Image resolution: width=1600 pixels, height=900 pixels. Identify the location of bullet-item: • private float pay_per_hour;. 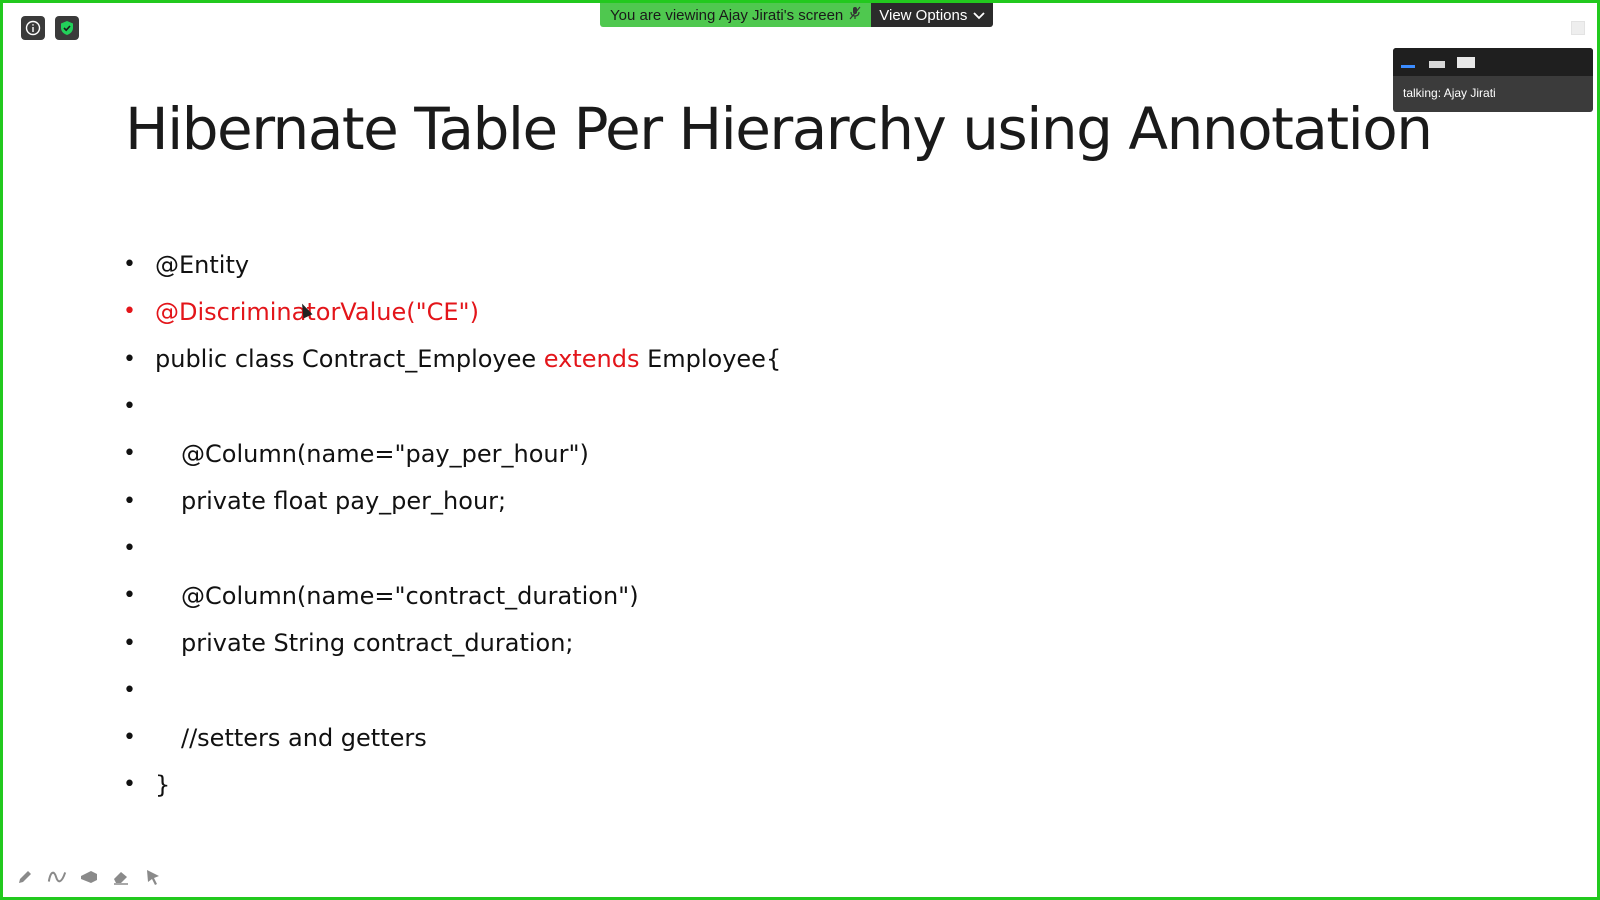
(452, 500).